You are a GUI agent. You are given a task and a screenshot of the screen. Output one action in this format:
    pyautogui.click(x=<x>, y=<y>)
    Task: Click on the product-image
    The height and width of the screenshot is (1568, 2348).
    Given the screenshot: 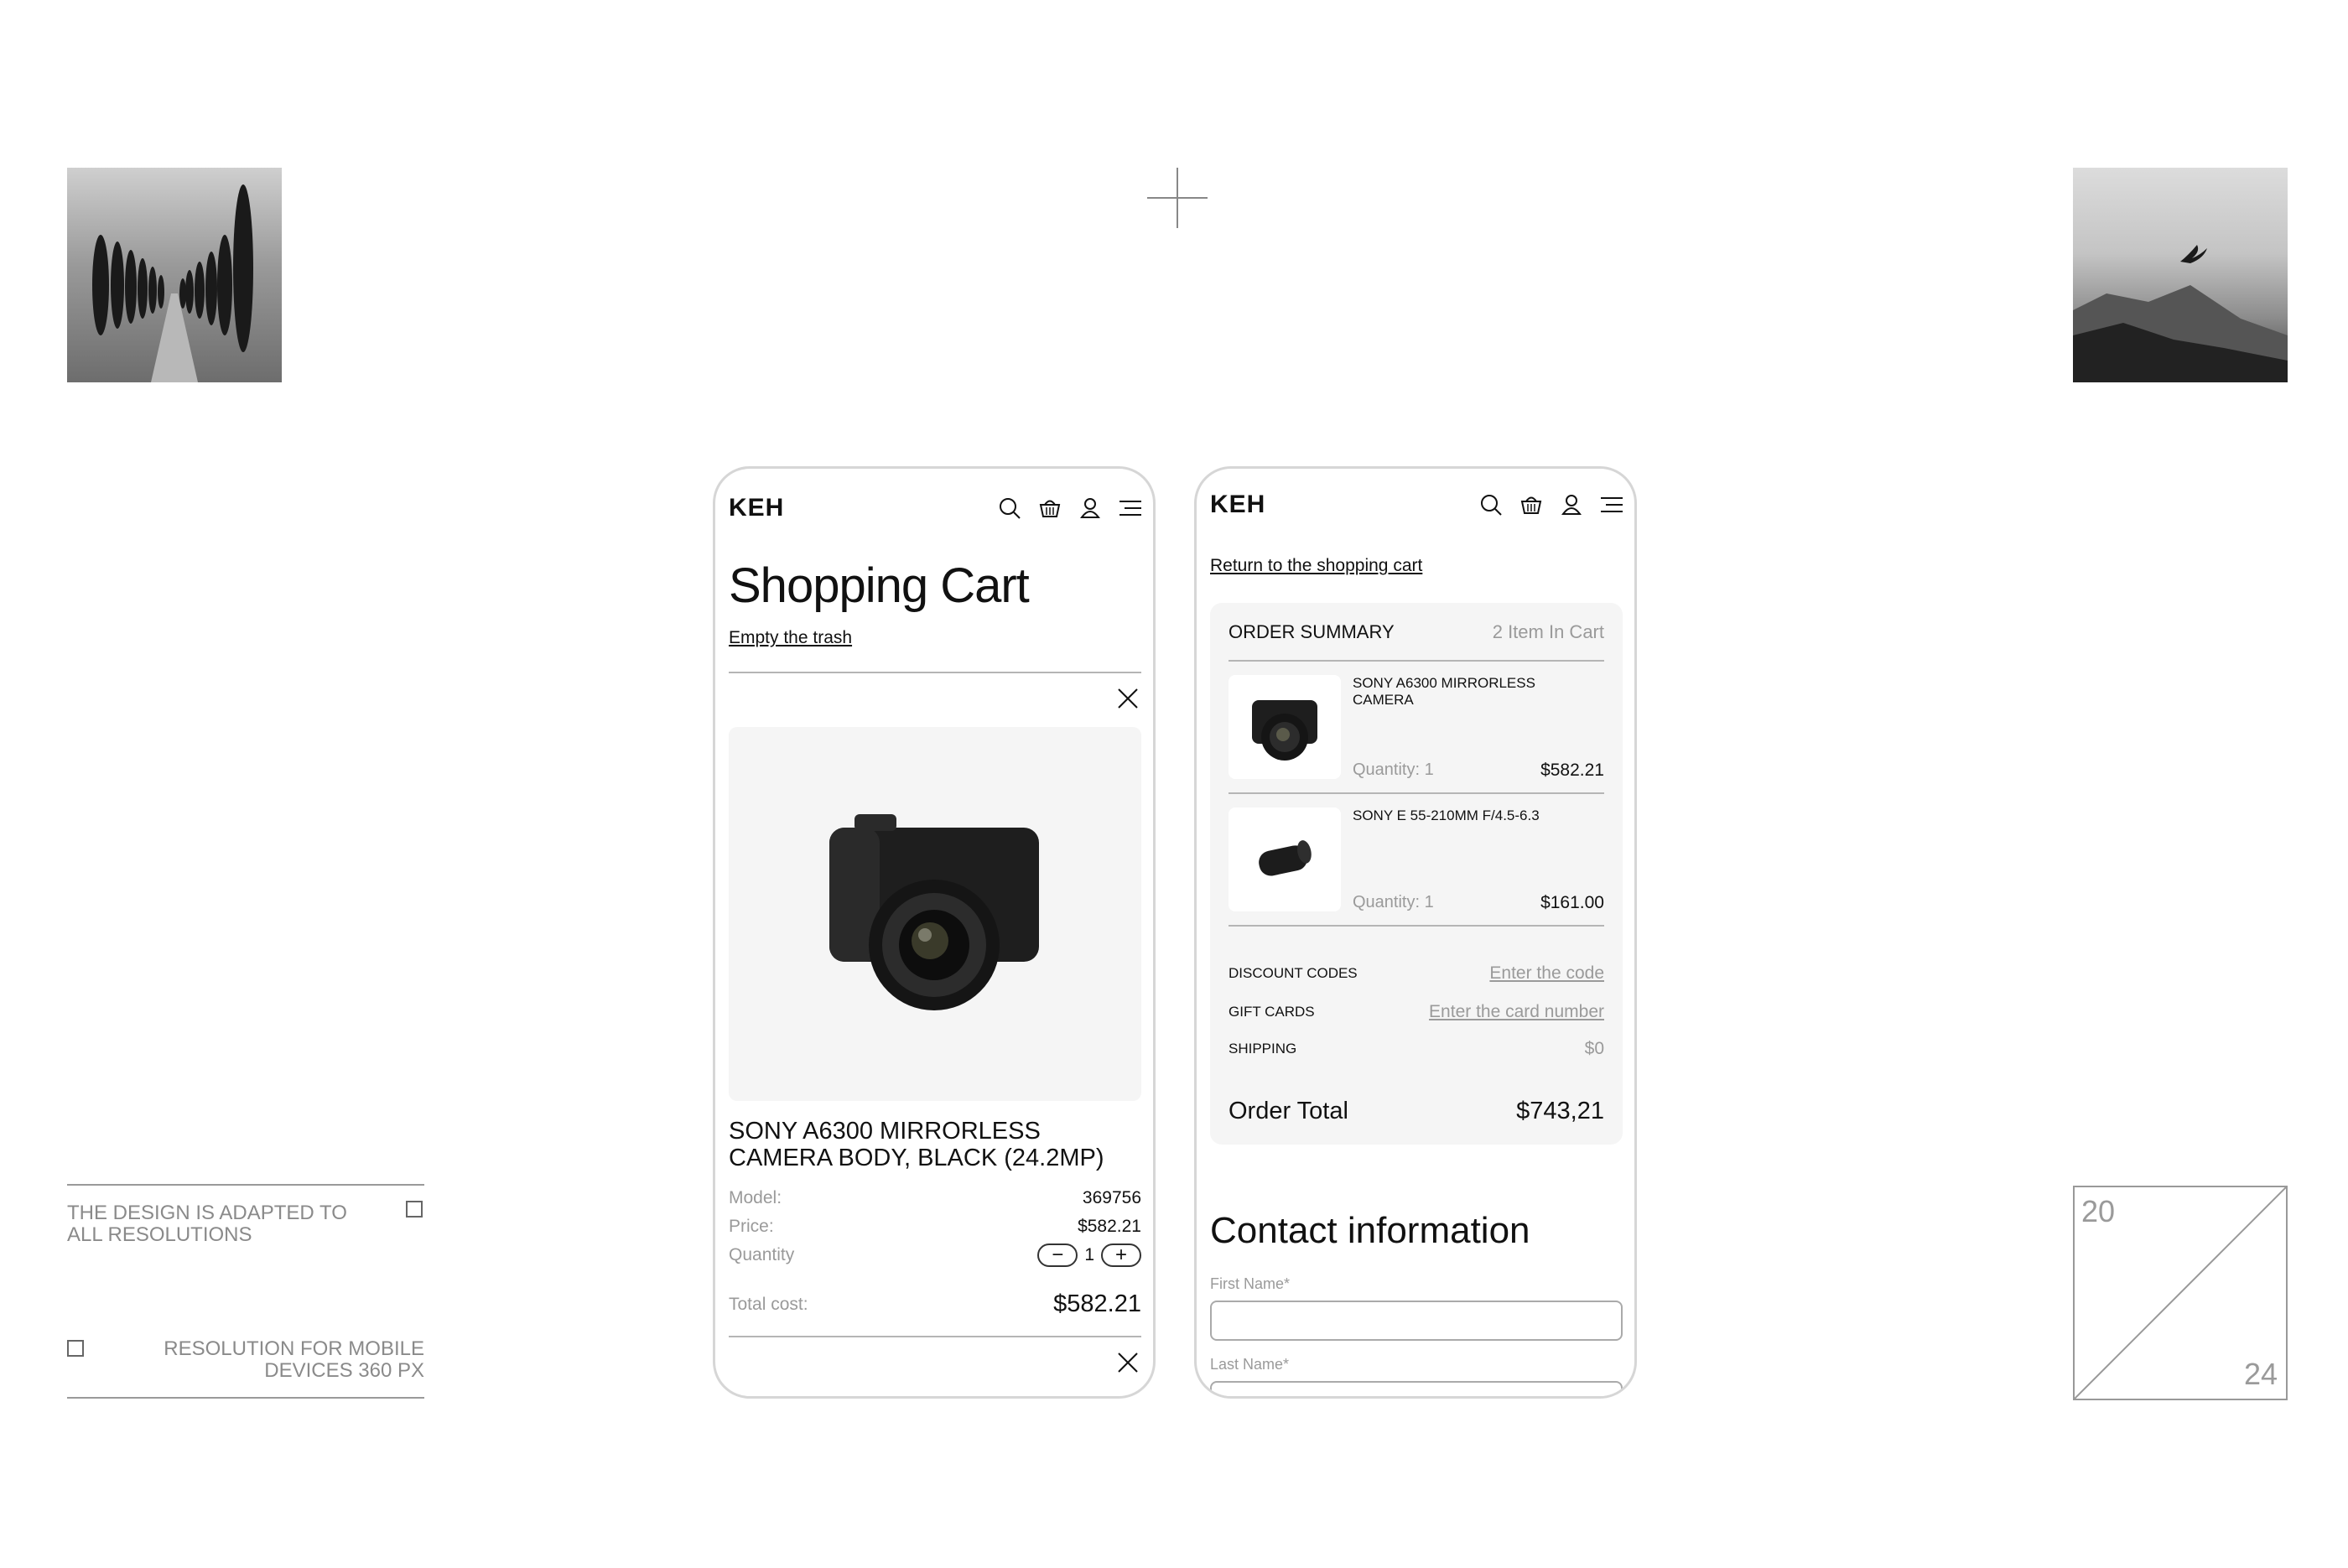 What is the action you would take?
    pyautogui.click(x=935, y=914)
    